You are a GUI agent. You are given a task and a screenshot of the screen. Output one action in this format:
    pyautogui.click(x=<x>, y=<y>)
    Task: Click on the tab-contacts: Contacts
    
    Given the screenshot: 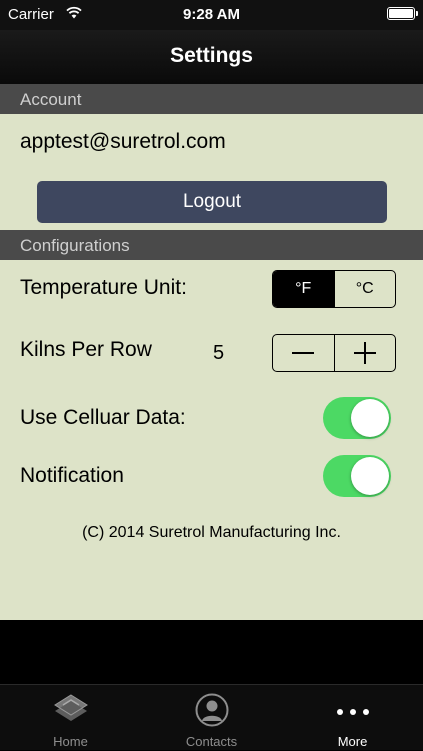 What is the action you would take?
    pyautogui.click(x=211, y=718)
    